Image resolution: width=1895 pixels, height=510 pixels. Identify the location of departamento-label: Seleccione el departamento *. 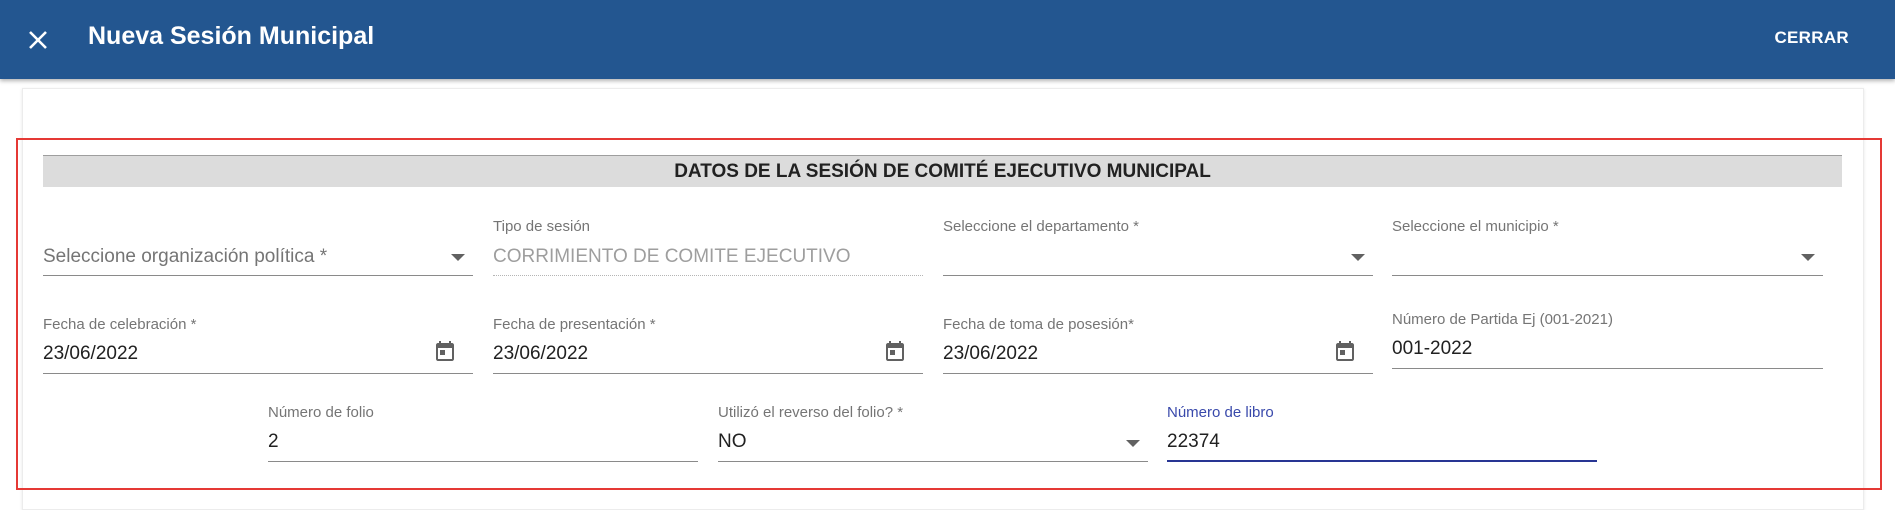
(1041, 226).